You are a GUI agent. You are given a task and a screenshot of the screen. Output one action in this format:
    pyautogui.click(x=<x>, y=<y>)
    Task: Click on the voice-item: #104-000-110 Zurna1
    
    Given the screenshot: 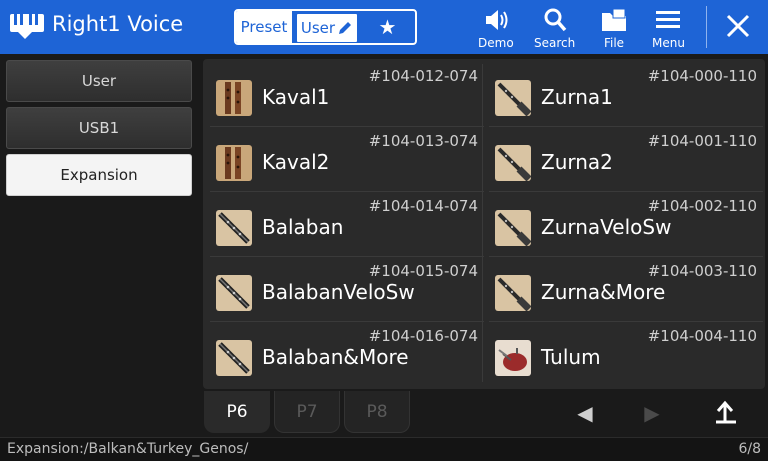 What is the action you would take?
    pyautogui.click(x=626, y=94)
    